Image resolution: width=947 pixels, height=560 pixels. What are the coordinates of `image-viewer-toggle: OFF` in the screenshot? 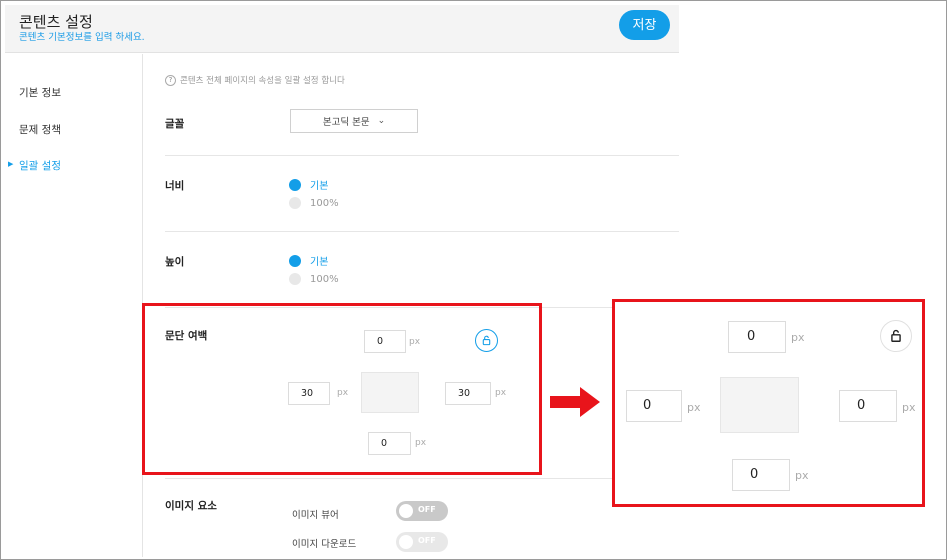 It's located at (422, 511).